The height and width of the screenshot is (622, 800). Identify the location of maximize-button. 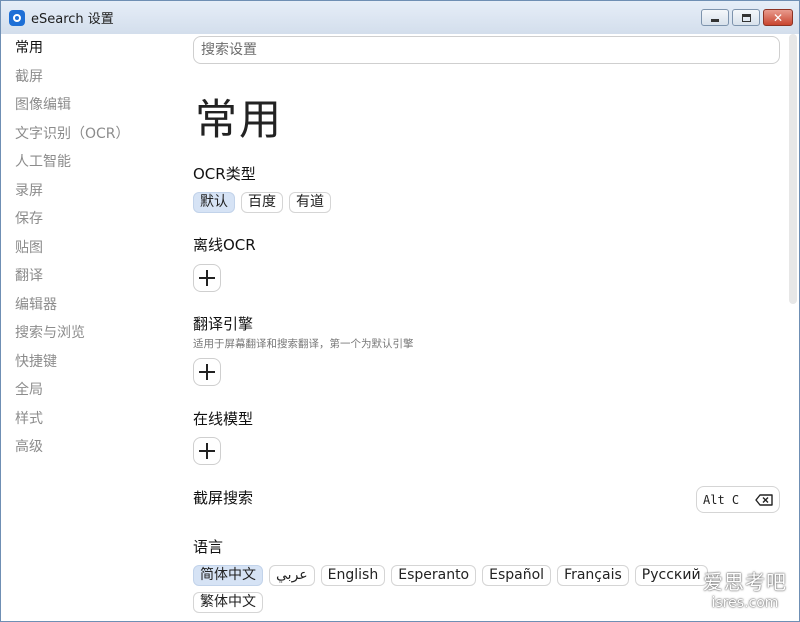
(746, 17).